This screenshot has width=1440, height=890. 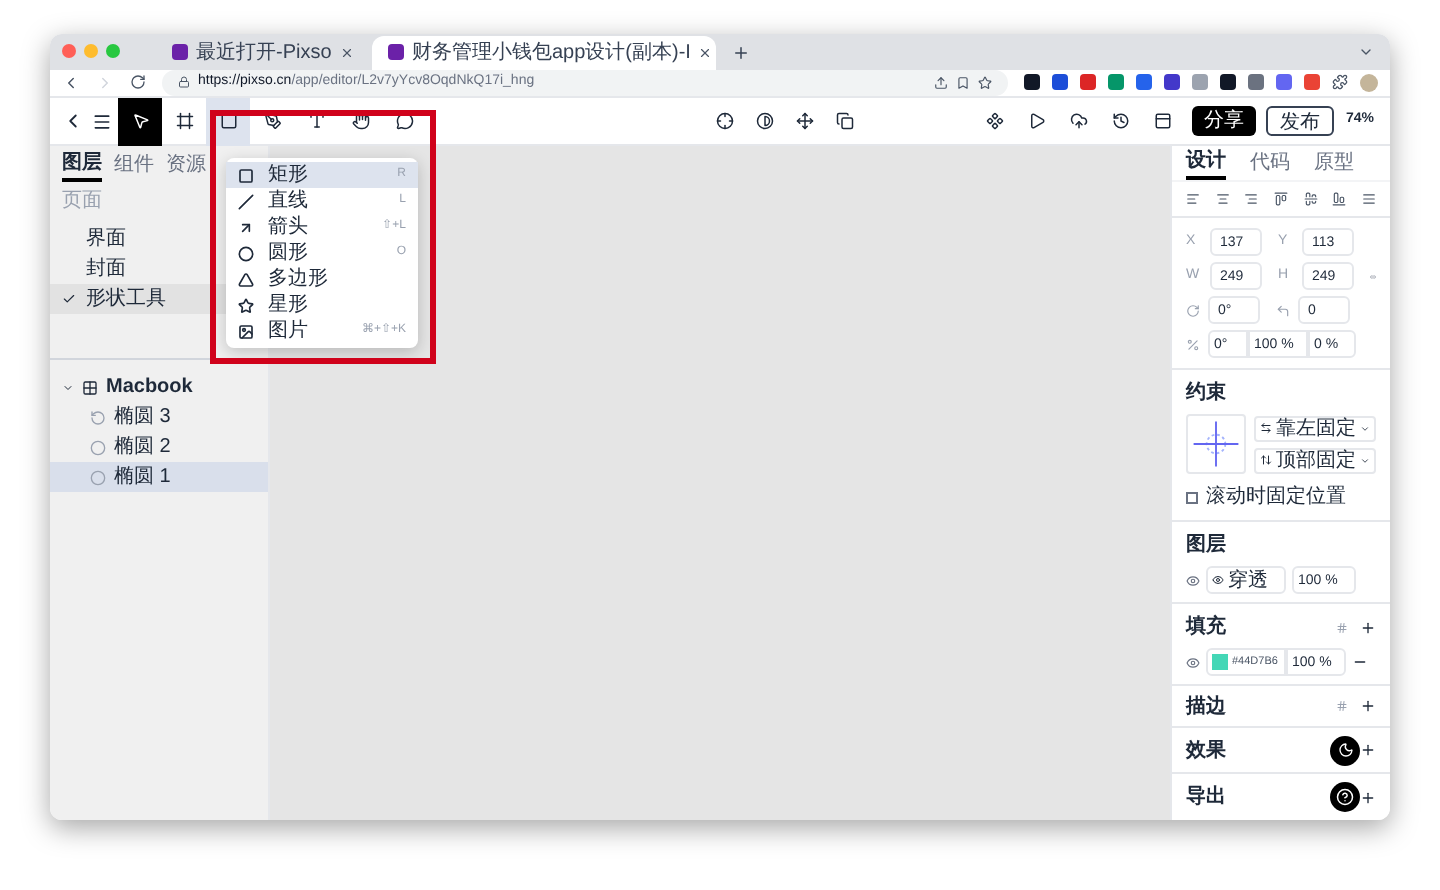 I want to click on line-icon, so click(x=246, y=201).